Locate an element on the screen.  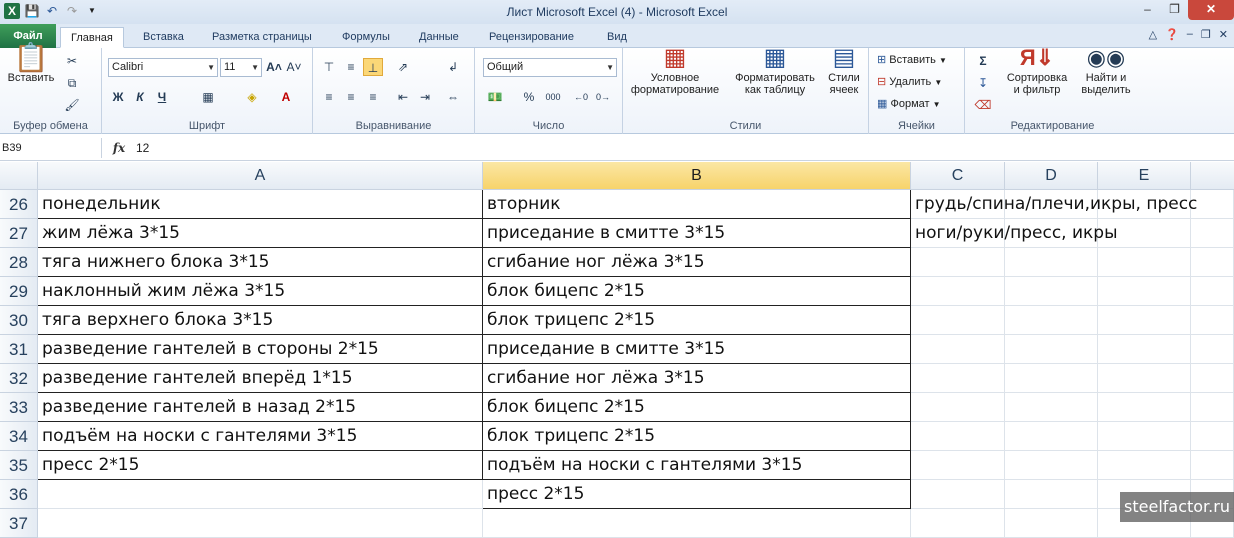
cell-a: жим лёжа 3*15 is located at coordinates (260, 233).